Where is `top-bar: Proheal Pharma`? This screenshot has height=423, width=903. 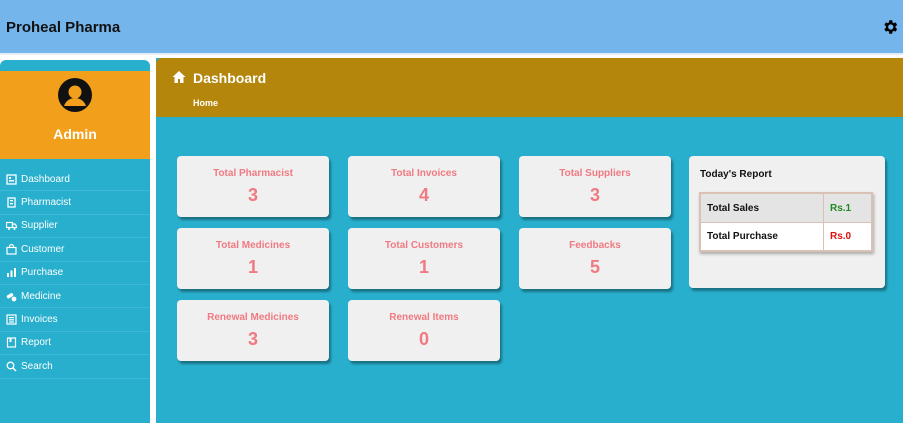 top-bar: Proheal Pharma is located at coordinates (451, 27).